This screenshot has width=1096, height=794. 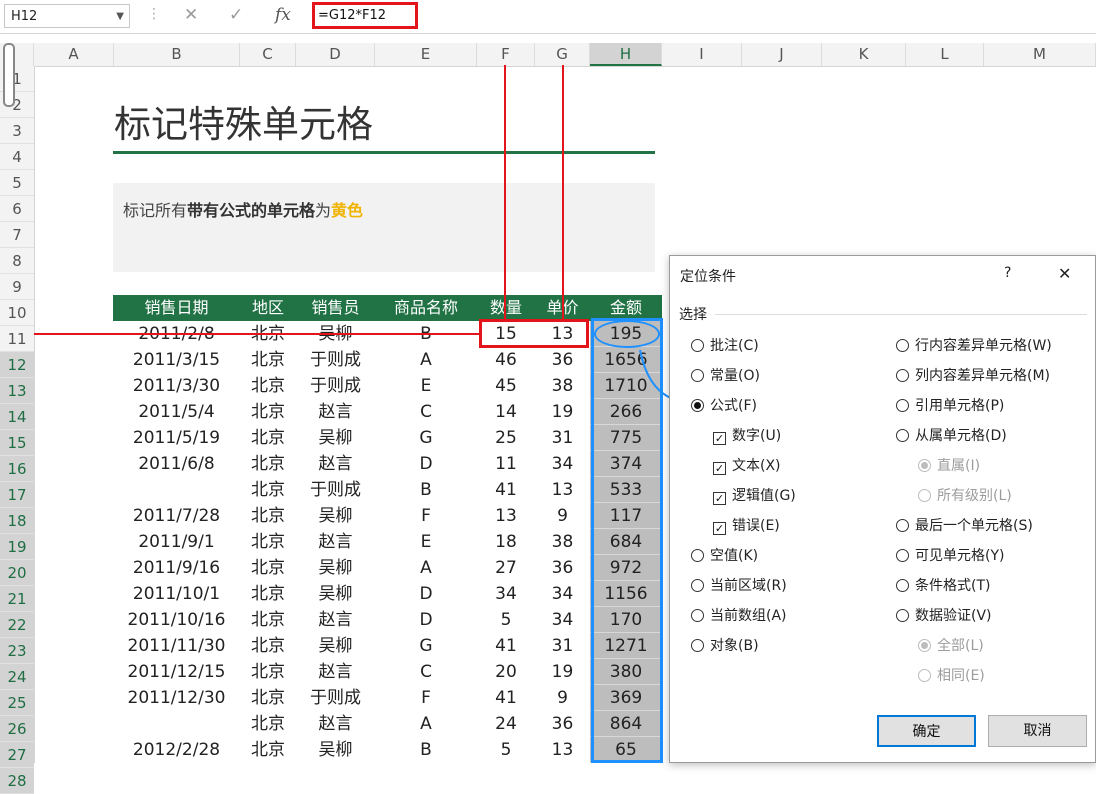 What do you see at coordinates (562, 386) in the screenshot?
I see `table-cell: 38` at bounding box center [562, 386].